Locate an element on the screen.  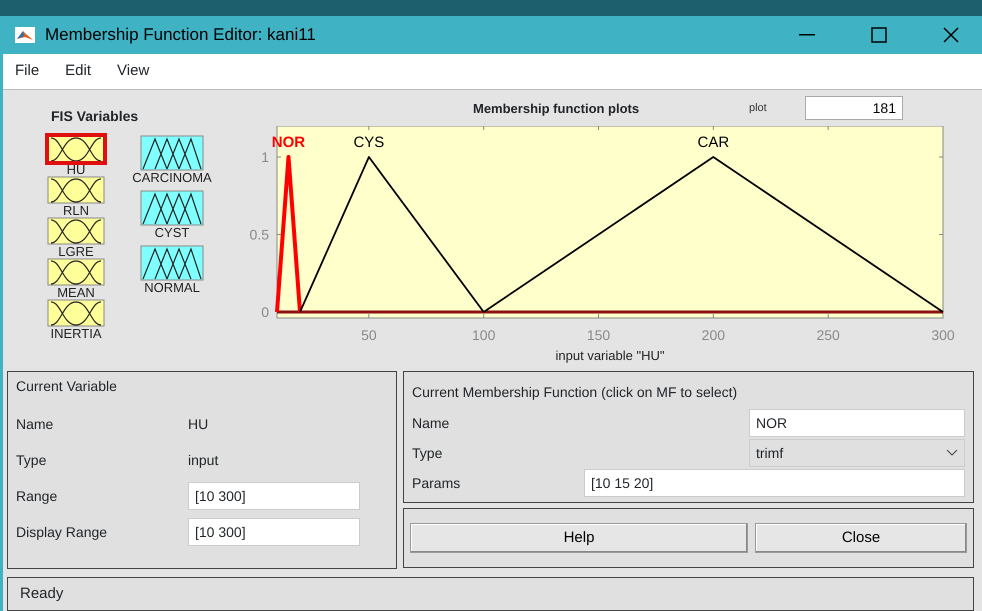
window-title: Membership Function Editor: kani11 is located at coordinates (180, 35).